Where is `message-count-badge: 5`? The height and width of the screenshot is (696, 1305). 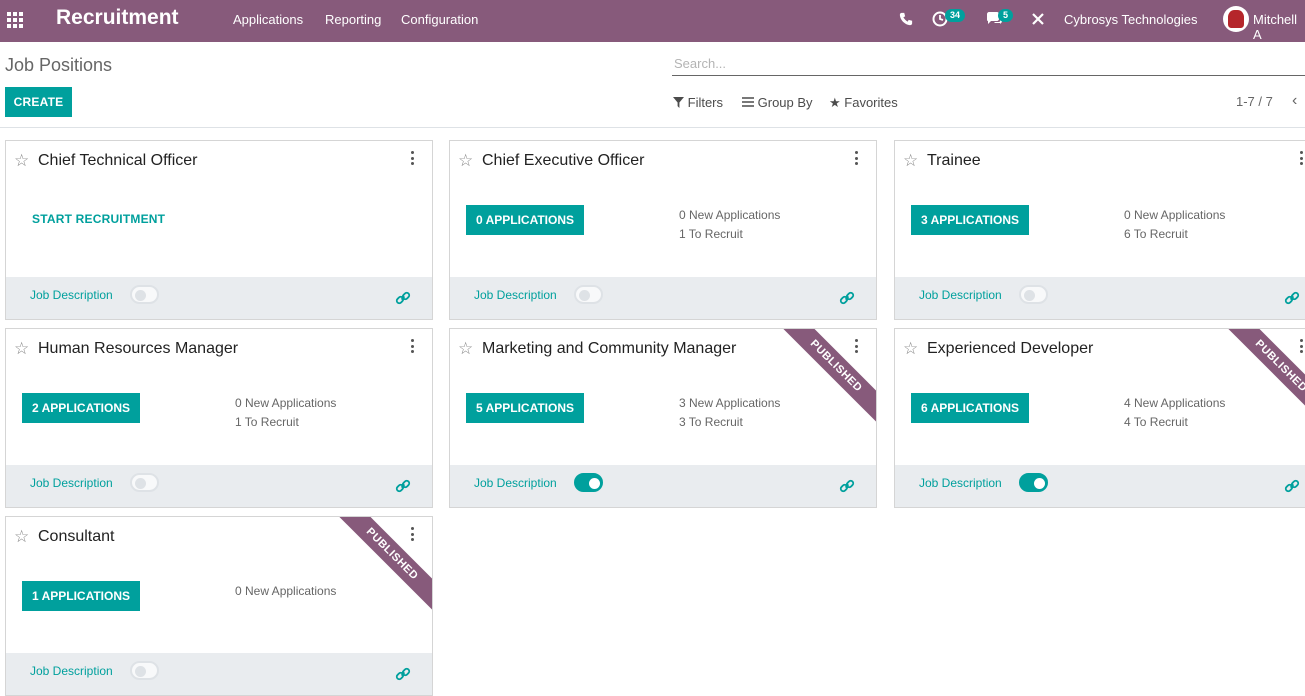 message-count-badge: 5 is located at coordinates (1006, 15).